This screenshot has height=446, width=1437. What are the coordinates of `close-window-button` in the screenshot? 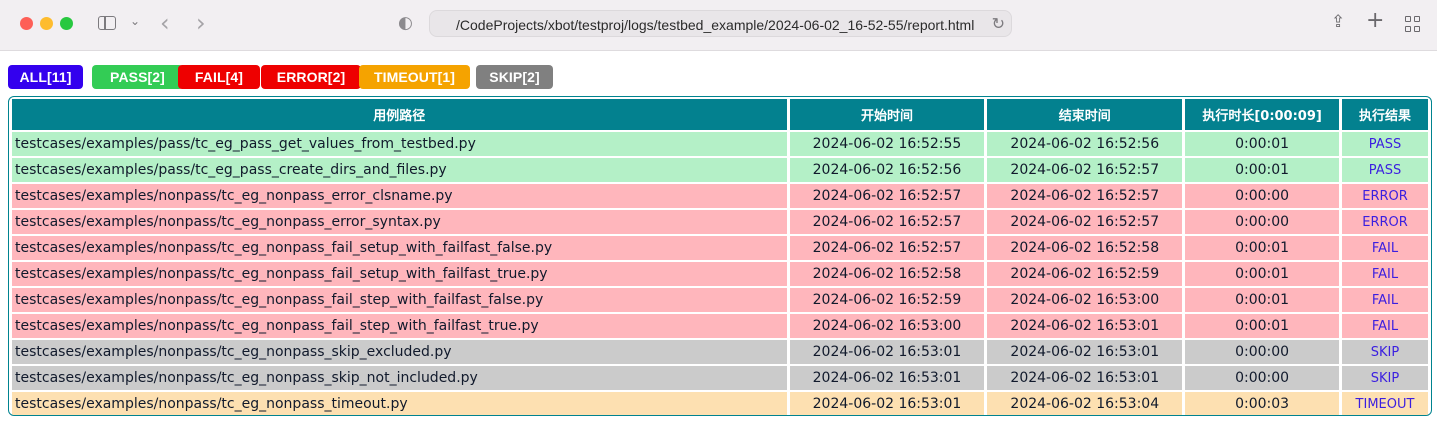 It's located at (26, 23).